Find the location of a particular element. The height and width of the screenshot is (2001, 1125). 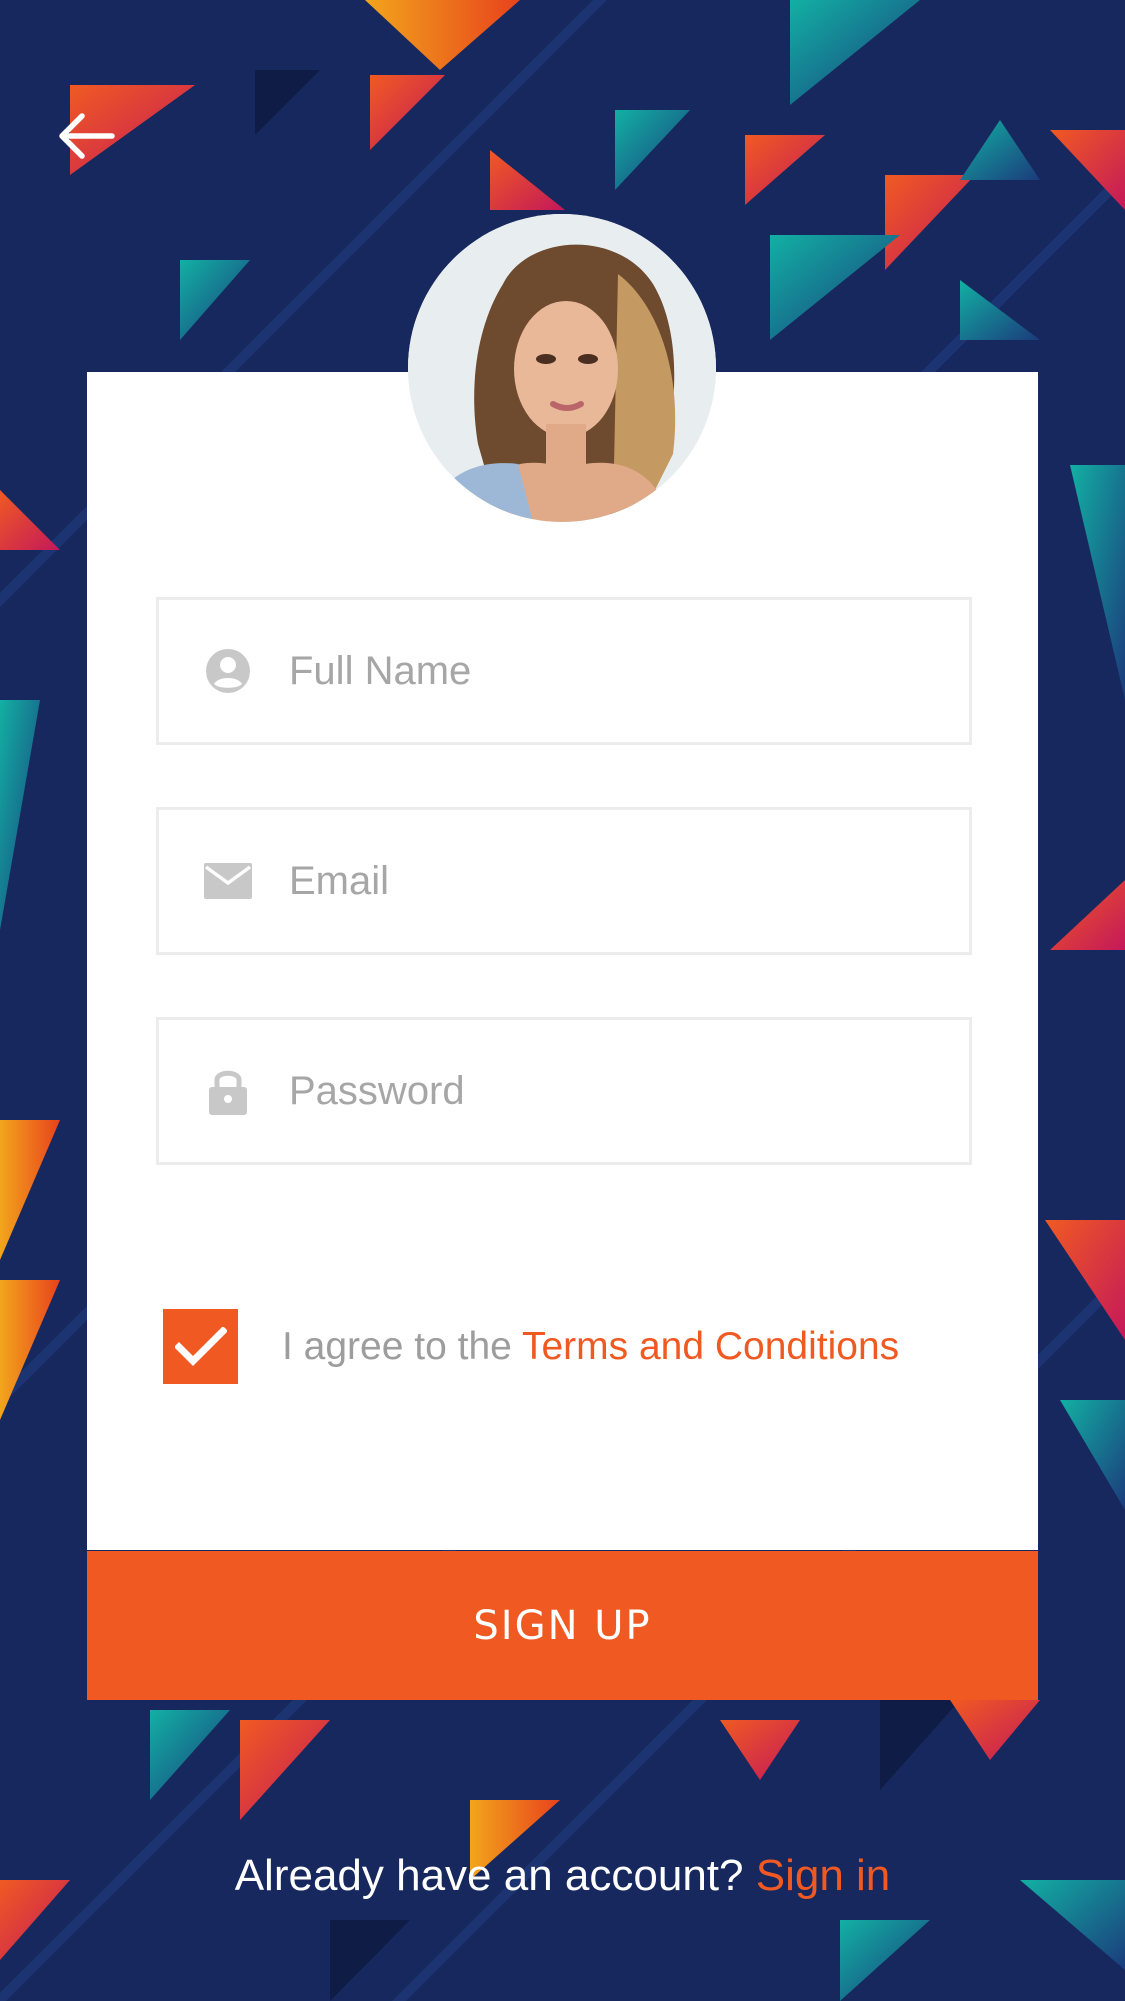

password-input is located at coordinates (629, 1091).